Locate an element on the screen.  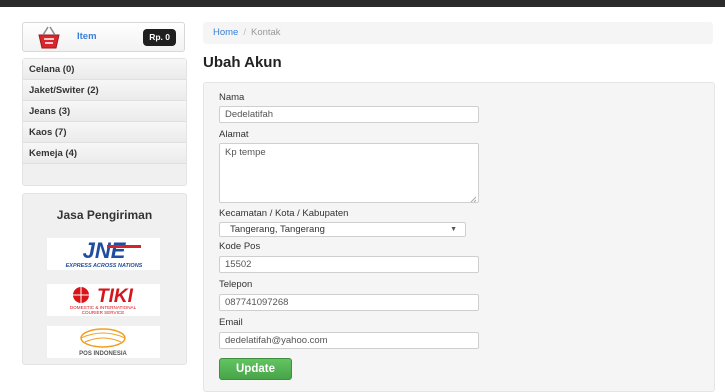
svg-text: EXPRESS ACROSS NATIONS is located at coordinates (104, 266).